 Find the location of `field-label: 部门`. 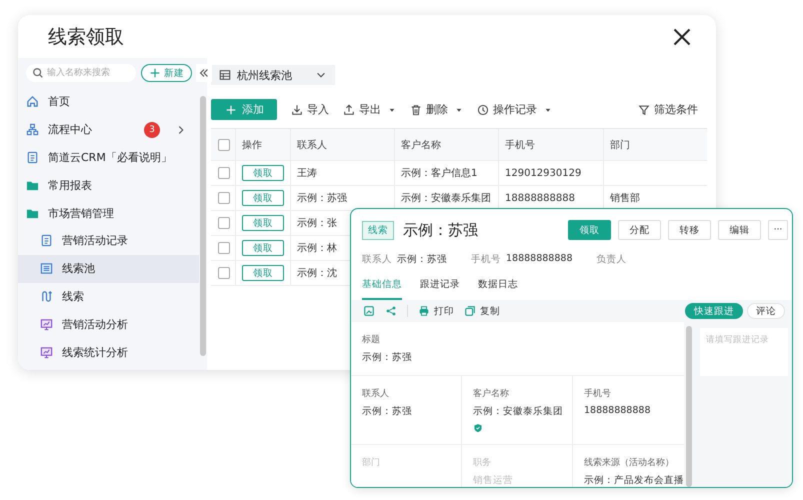

field-label: 部门 is located at coordinates (371, 462).